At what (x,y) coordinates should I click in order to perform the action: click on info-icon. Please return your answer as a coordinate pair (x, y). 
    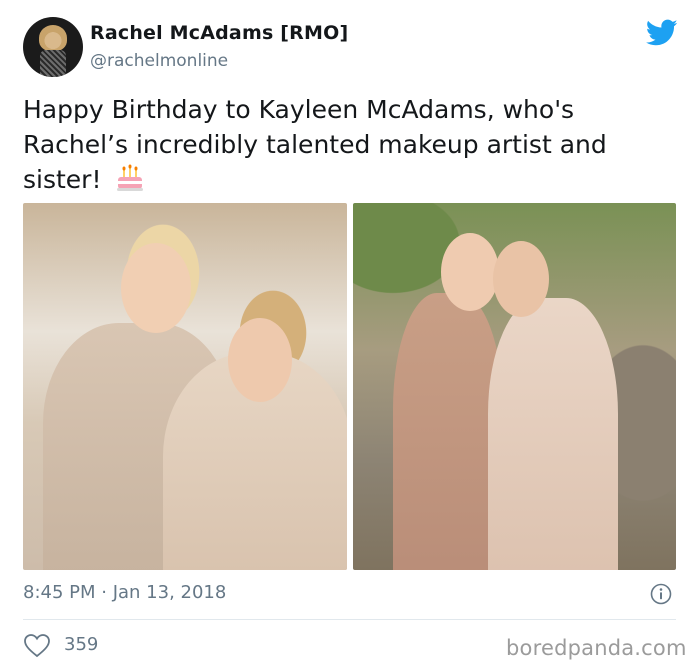
    Looking at the image, I should click on (661, 594).